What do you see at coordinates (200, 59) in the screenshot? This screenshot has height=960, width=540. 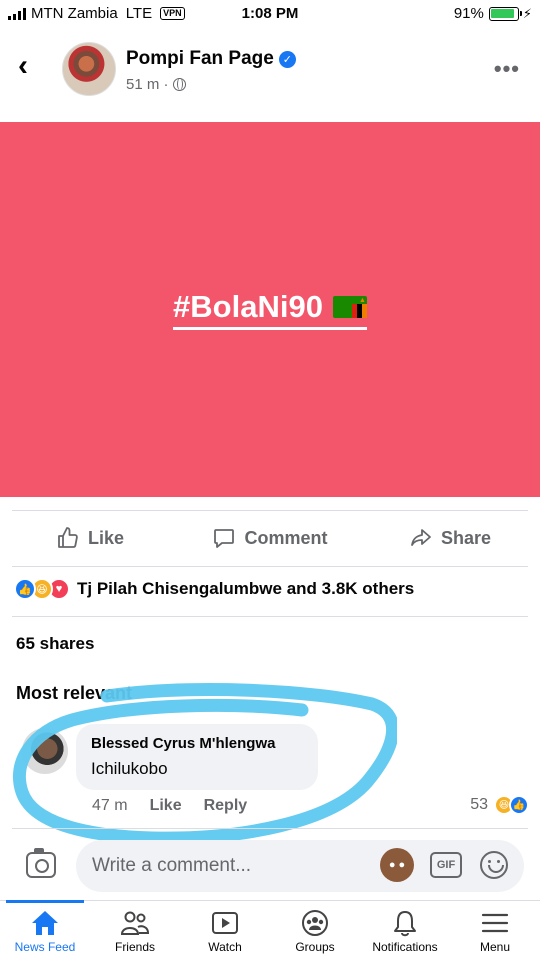 I see `page-name: Pompi Fan Page` at bounding box center [200, 59].